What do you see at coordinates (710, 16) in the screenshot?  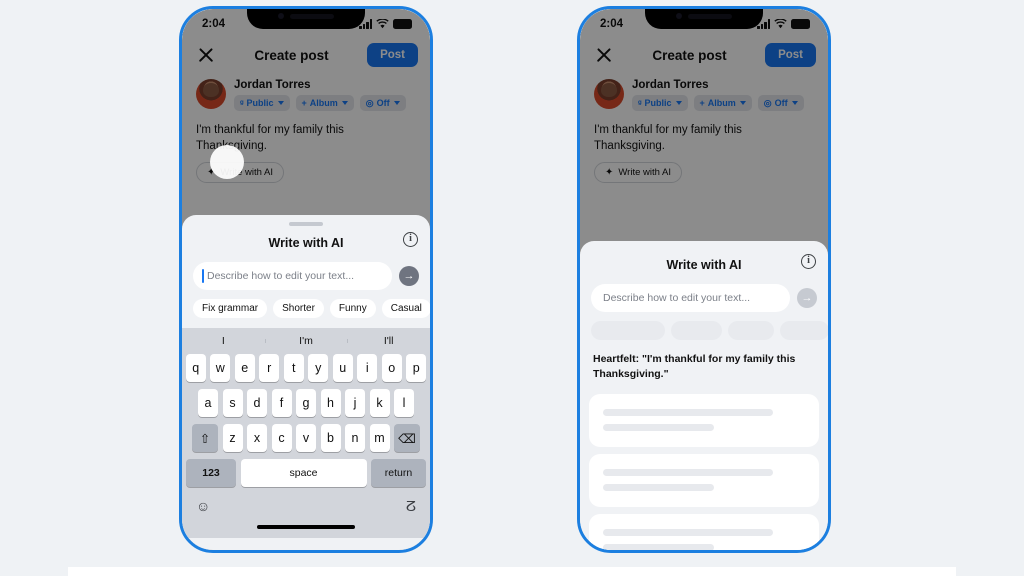 I see `speaker-icon` at bounding box center [710, 16].